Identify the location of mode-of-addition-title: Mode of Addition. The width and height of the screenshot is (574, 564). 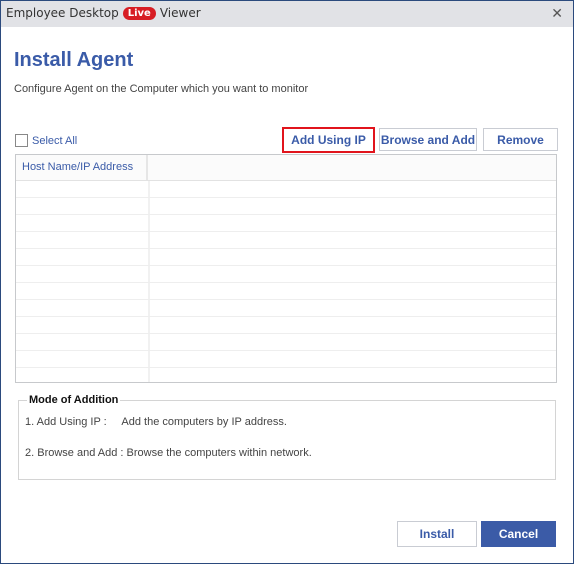
(74, 400).